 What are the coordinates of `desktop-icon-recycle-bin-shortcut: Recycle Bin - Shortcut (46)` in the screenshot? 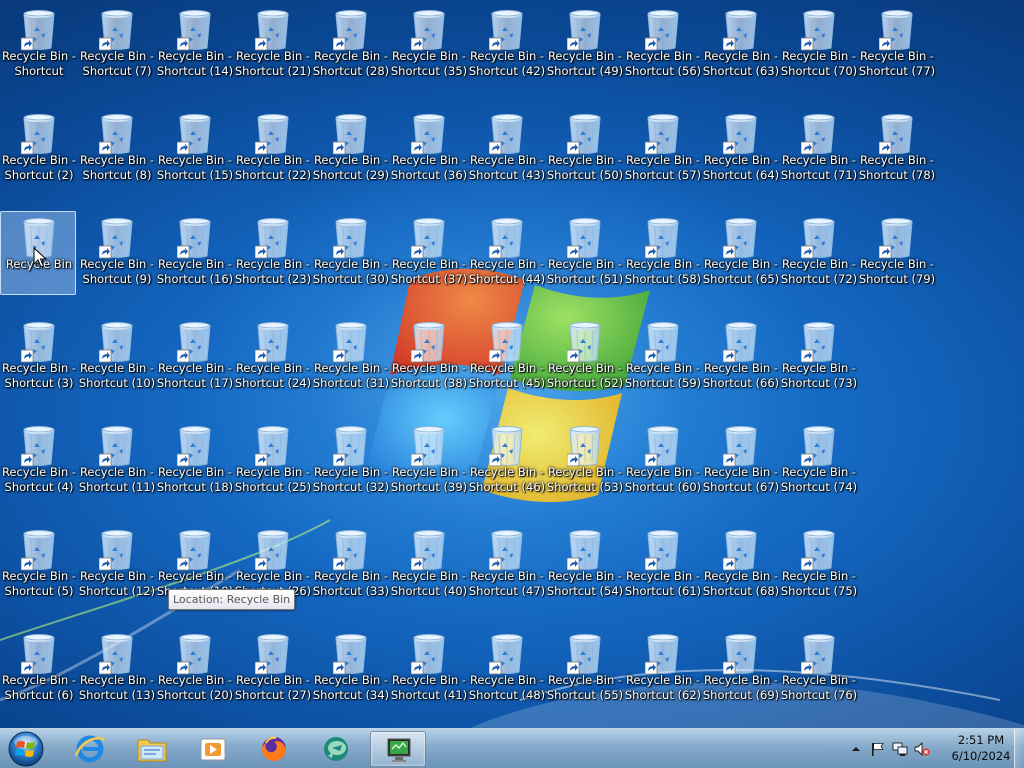 It's located at (506, 461).